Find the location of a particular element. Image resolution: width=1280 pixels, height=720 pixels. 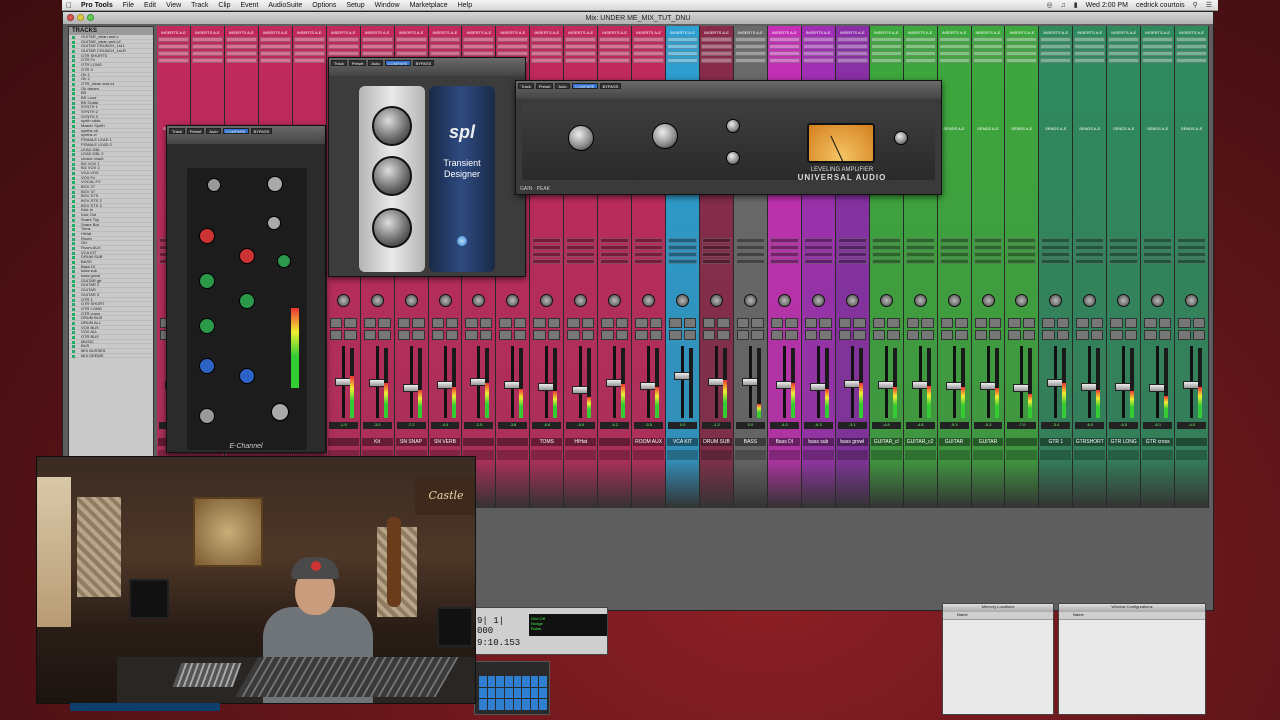

zoom-button is located at coordinates (90, 17).